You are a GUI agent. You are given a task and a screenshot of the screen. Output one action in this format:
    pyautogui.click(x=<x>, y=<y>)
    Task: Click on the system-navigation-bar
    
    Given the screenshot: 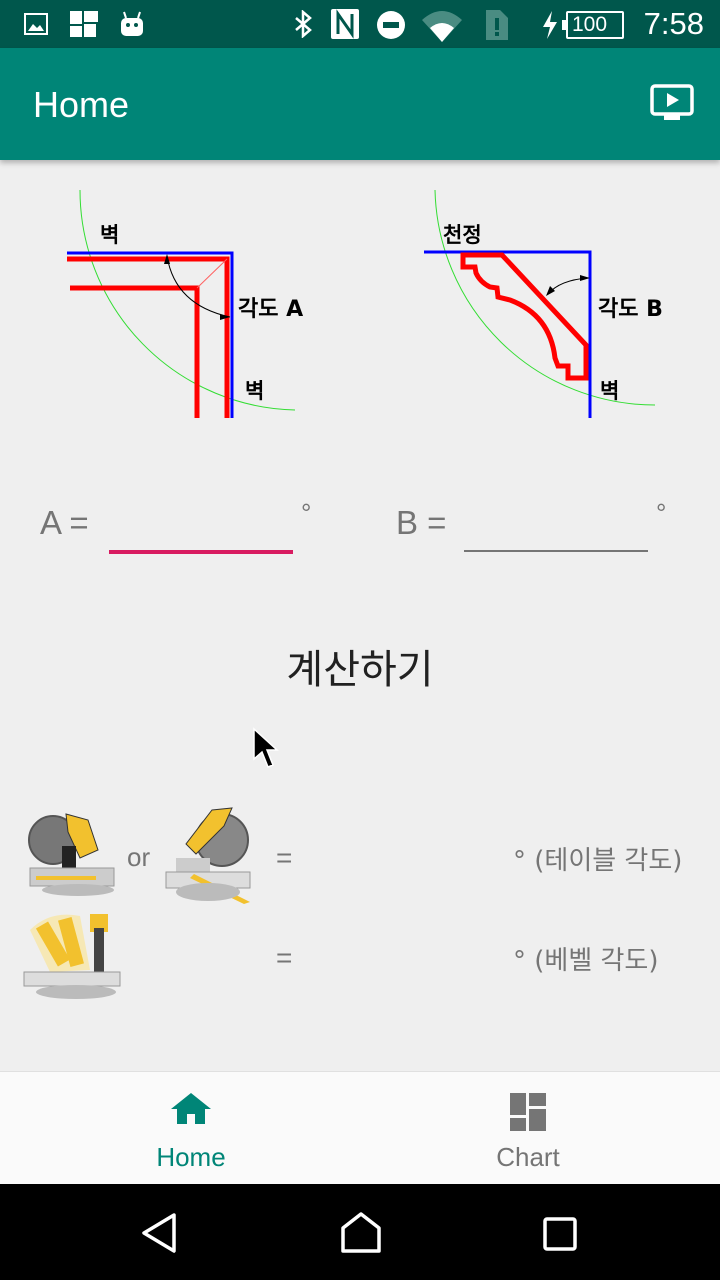 What is the action you would take?
    pyautogui.click(x=360, y=1232)
    